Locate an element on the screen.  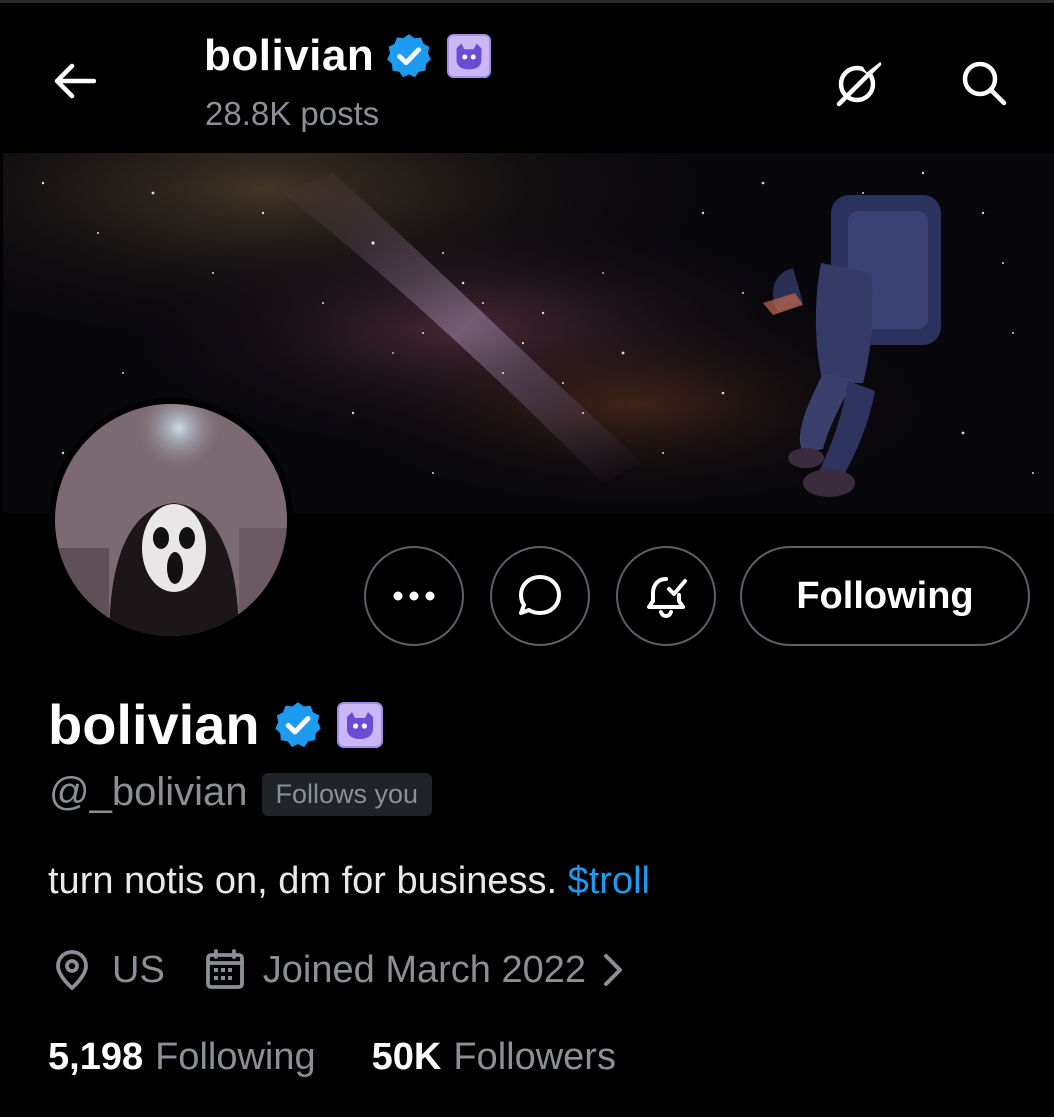
profile-meta-row: US Joined March 2022 is located at coordinates (338, 970).